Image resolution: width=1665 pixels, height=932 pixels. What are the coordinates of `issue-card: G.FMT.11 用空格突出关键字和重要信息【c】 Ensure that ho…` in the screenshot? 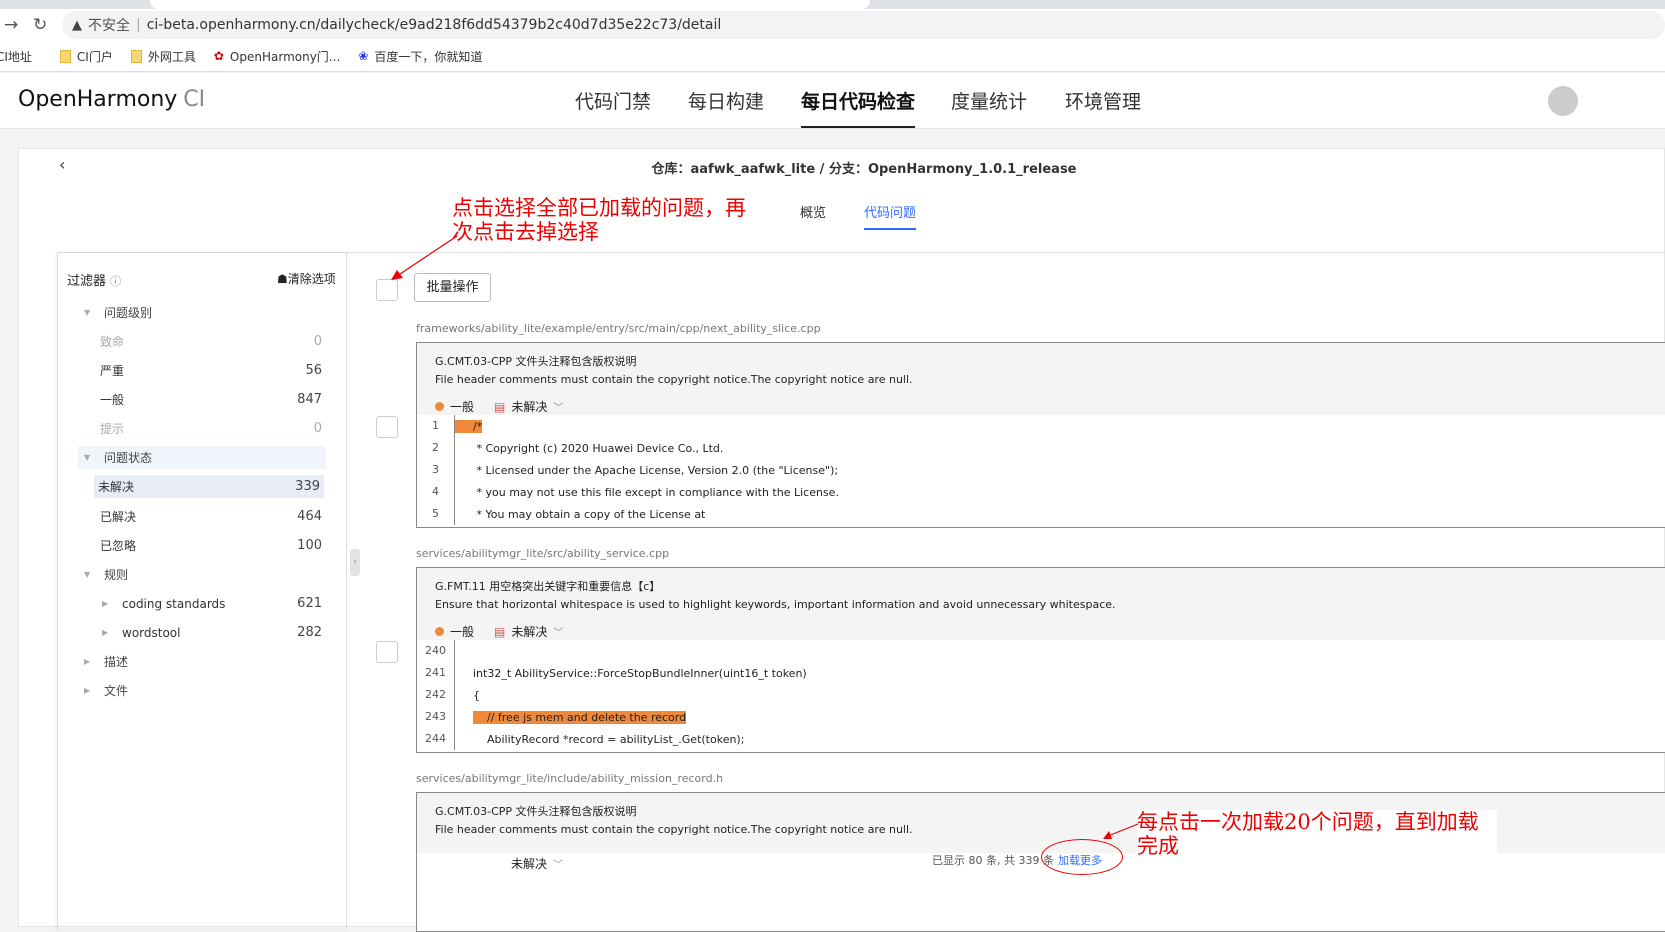 It's located at (1040, 660).